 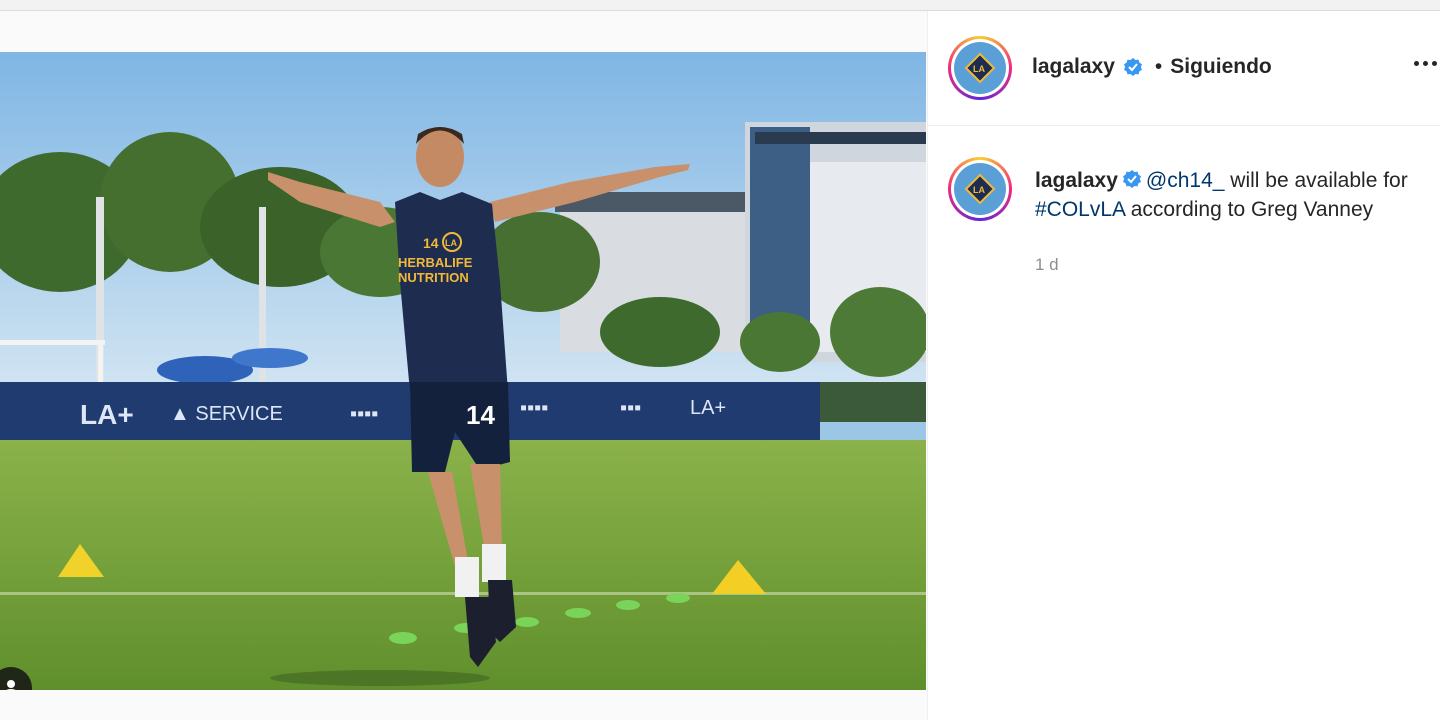 I want to click on shirt-crest: LA, so click(x=451, y=243).